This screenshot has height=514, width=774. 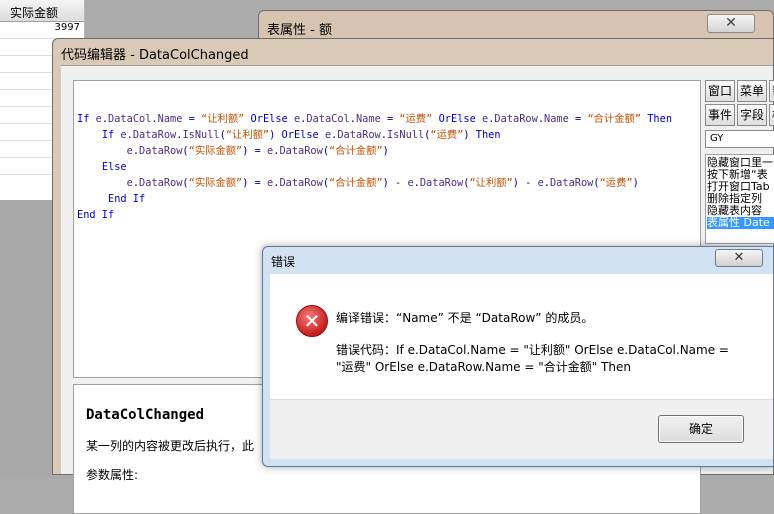 I want to click on tab-strip: 窗口 菜单 帮 事件 字段 模, so click(x=739, y=103).